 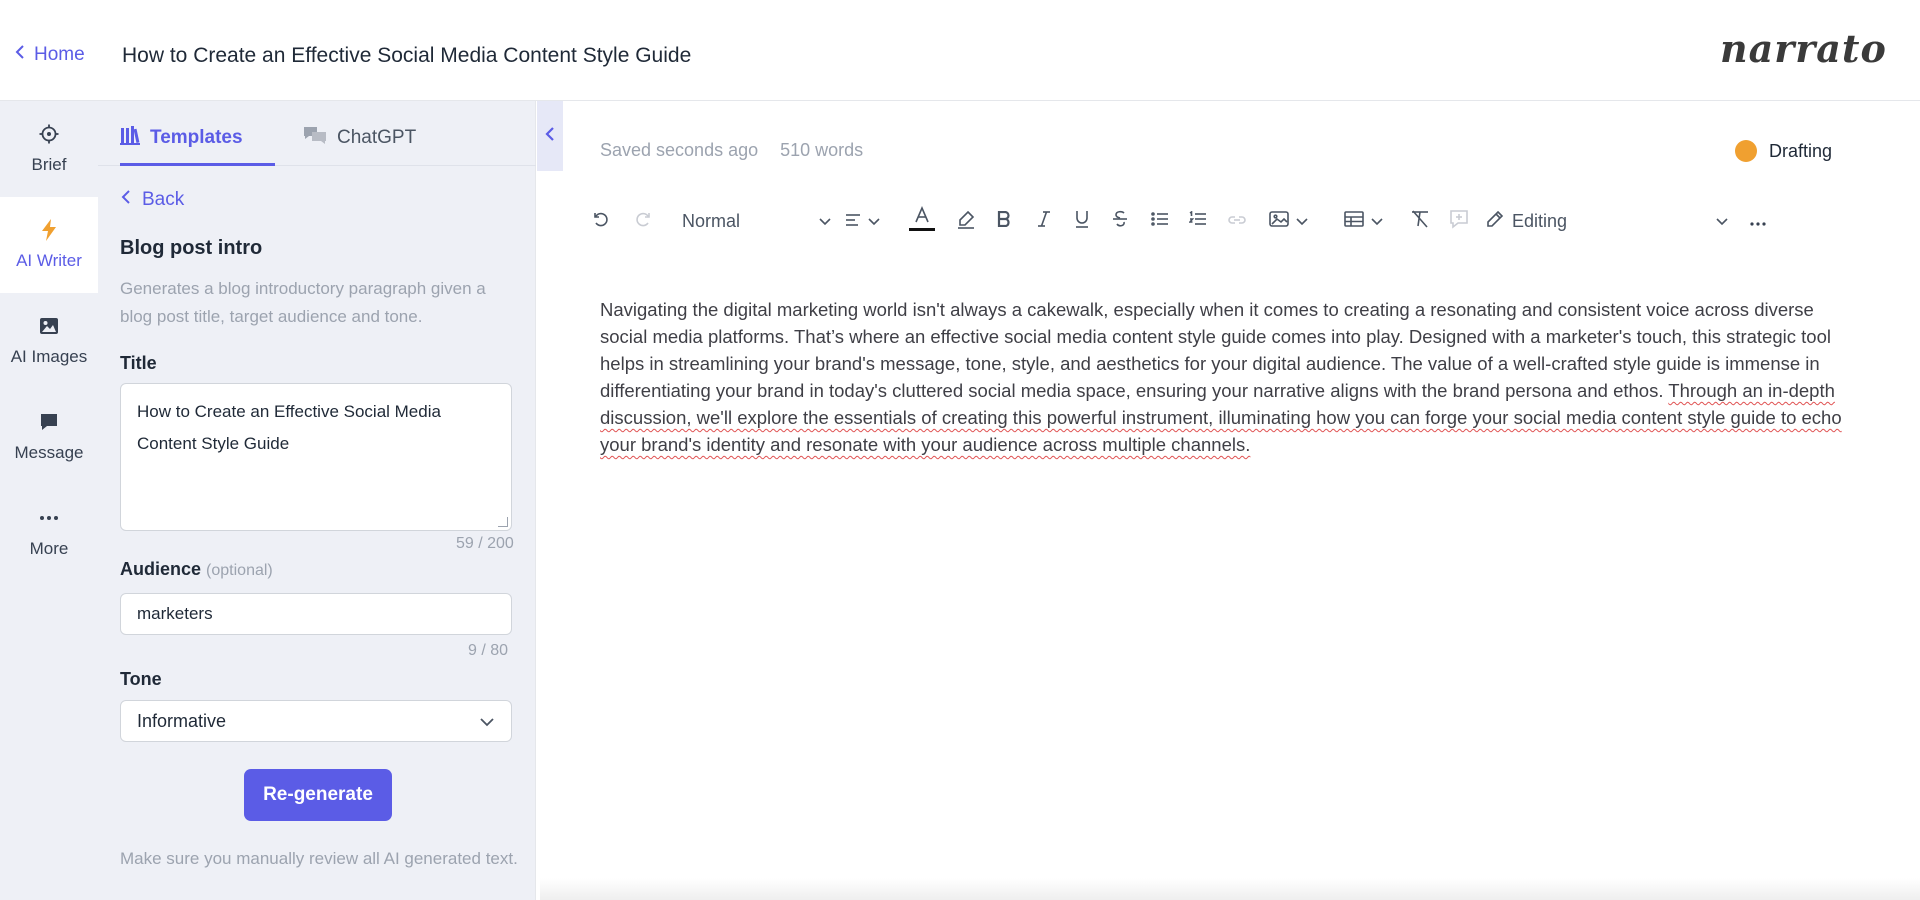 What do you see at coordinates (1178, 221) in the screenshot?
I see `editor-toolbar: Normal Editing` at bounding box center [1178, 221].